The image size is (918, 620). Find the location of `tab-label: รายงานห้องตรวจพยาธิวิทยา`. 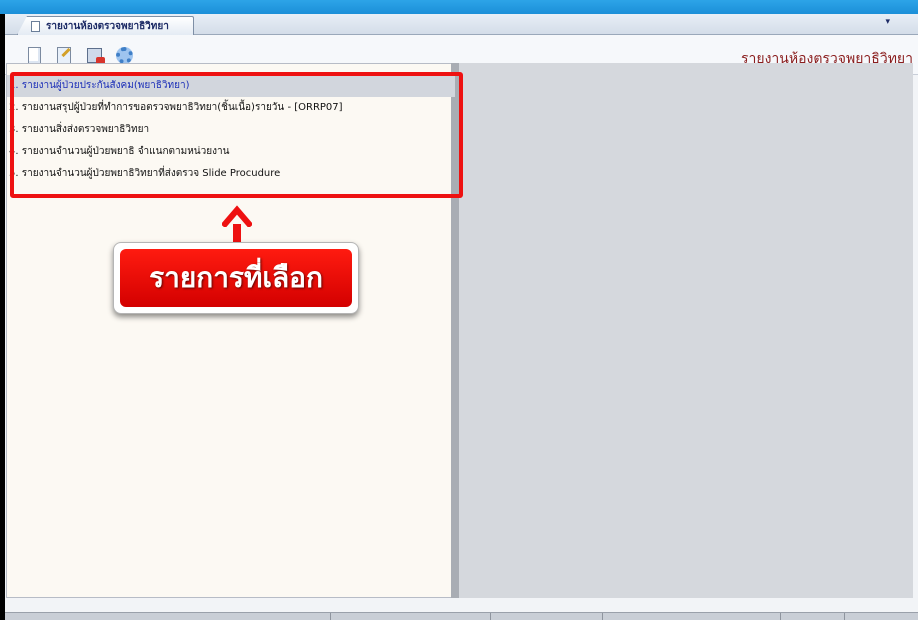

tab-label: รายงานห้องตรวจพยาธิวิทยา is located at coordinates (107, 26).